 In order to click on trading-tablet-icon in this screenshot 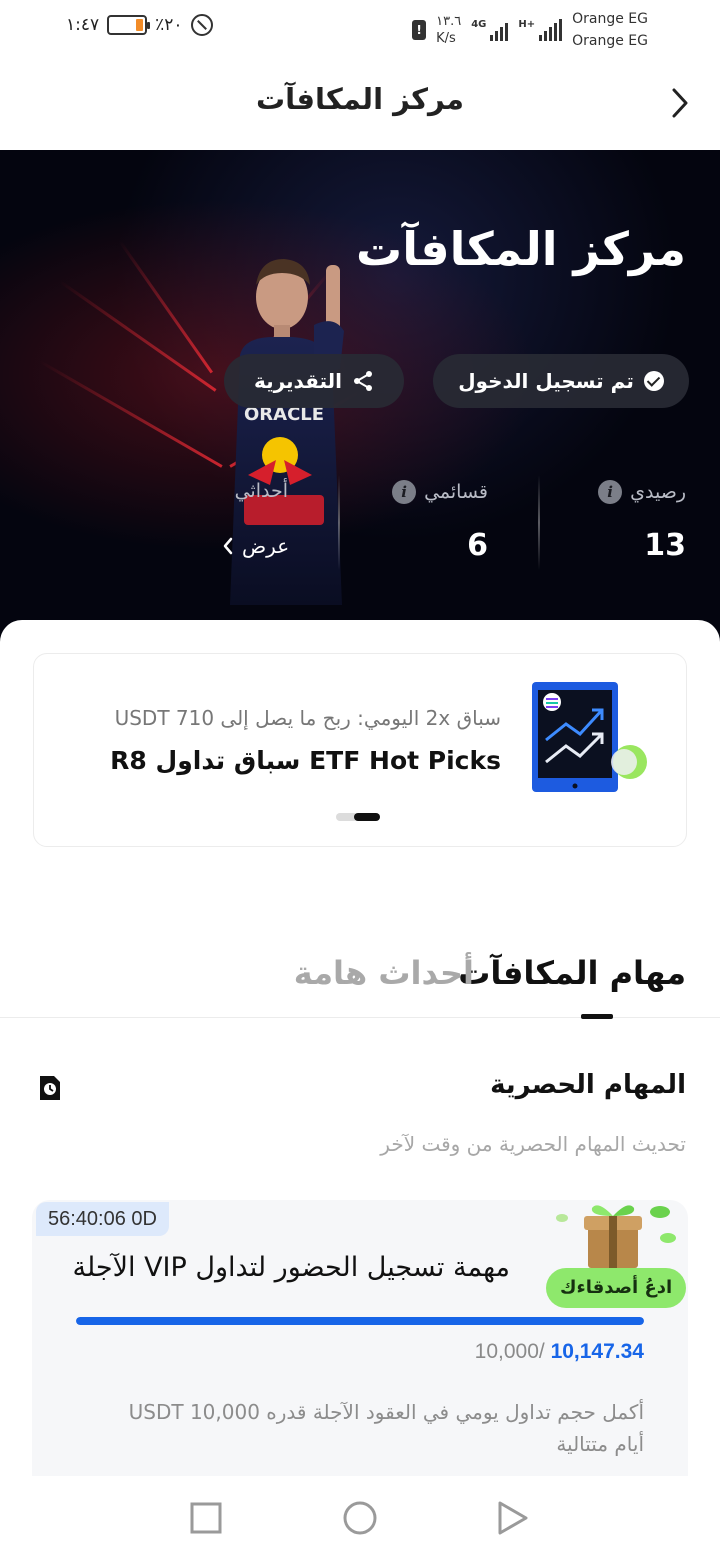, I will do `click(589, 737)`.